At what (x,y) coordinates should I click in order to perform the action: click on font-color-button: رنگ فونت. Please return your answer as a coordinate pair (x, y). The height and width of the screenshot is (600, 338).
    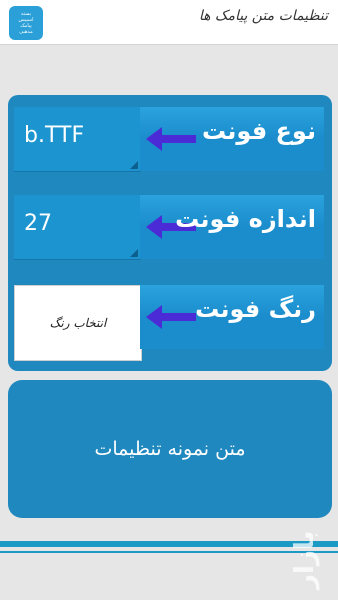
    Looking at the image, I should click on (232, 317).